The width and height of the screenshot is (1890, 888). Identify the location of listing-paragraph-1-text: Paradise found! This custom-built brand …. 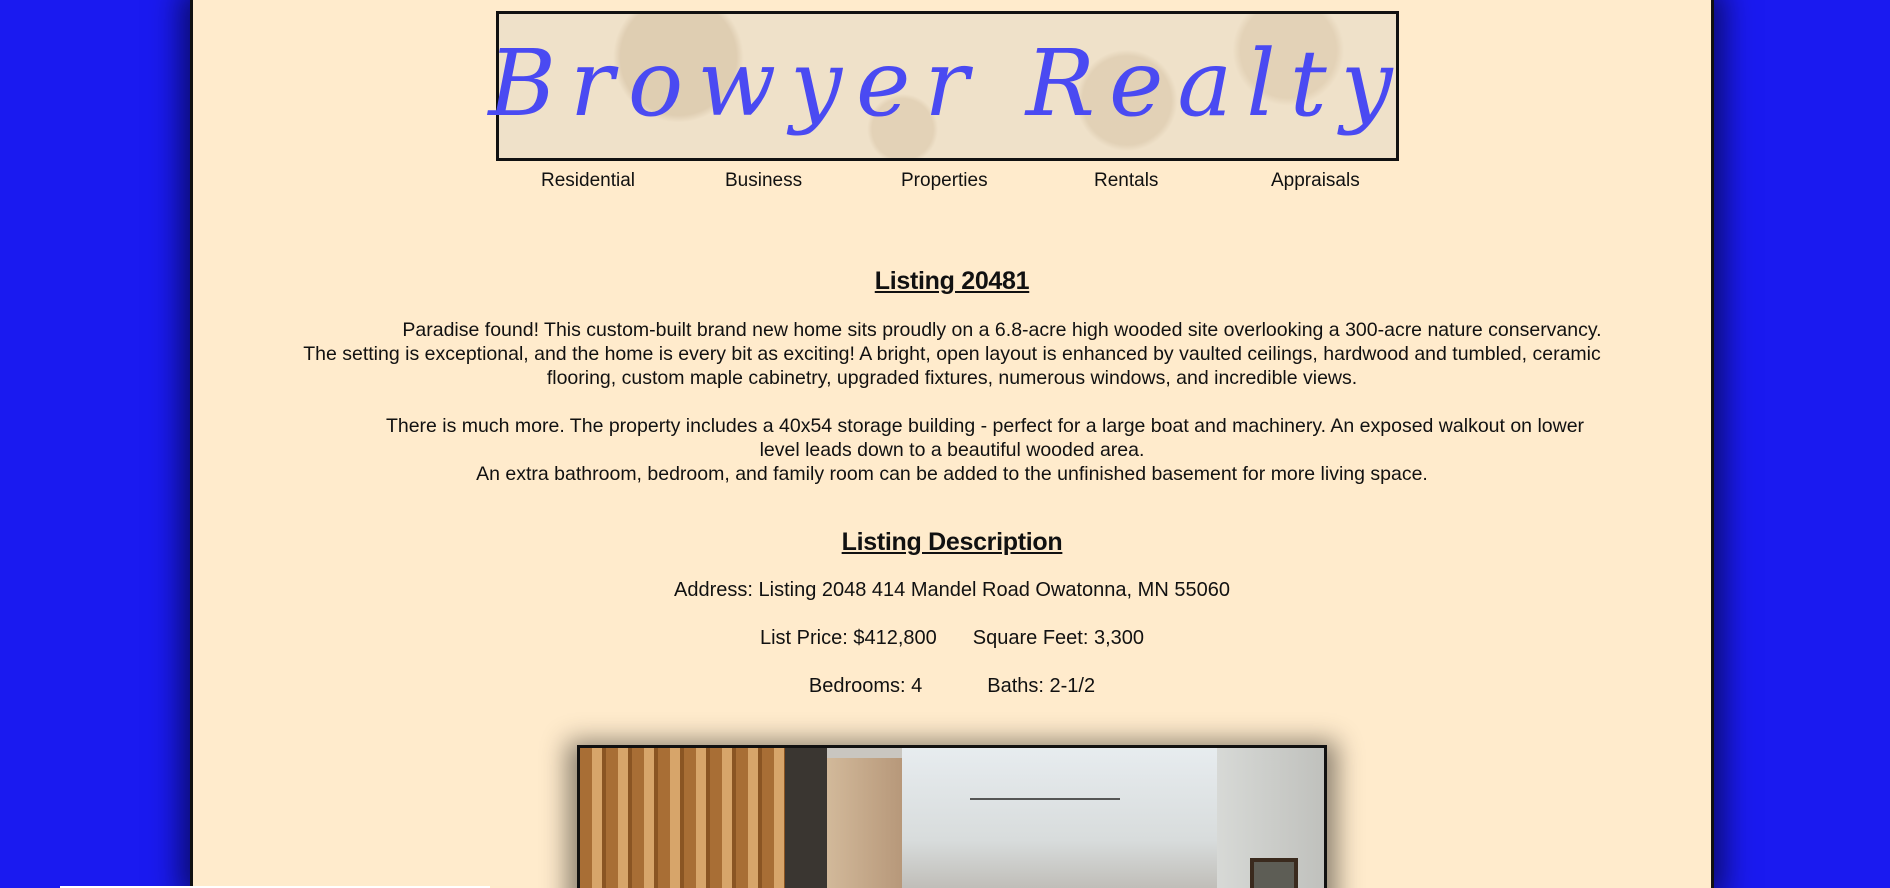
(952, 354).